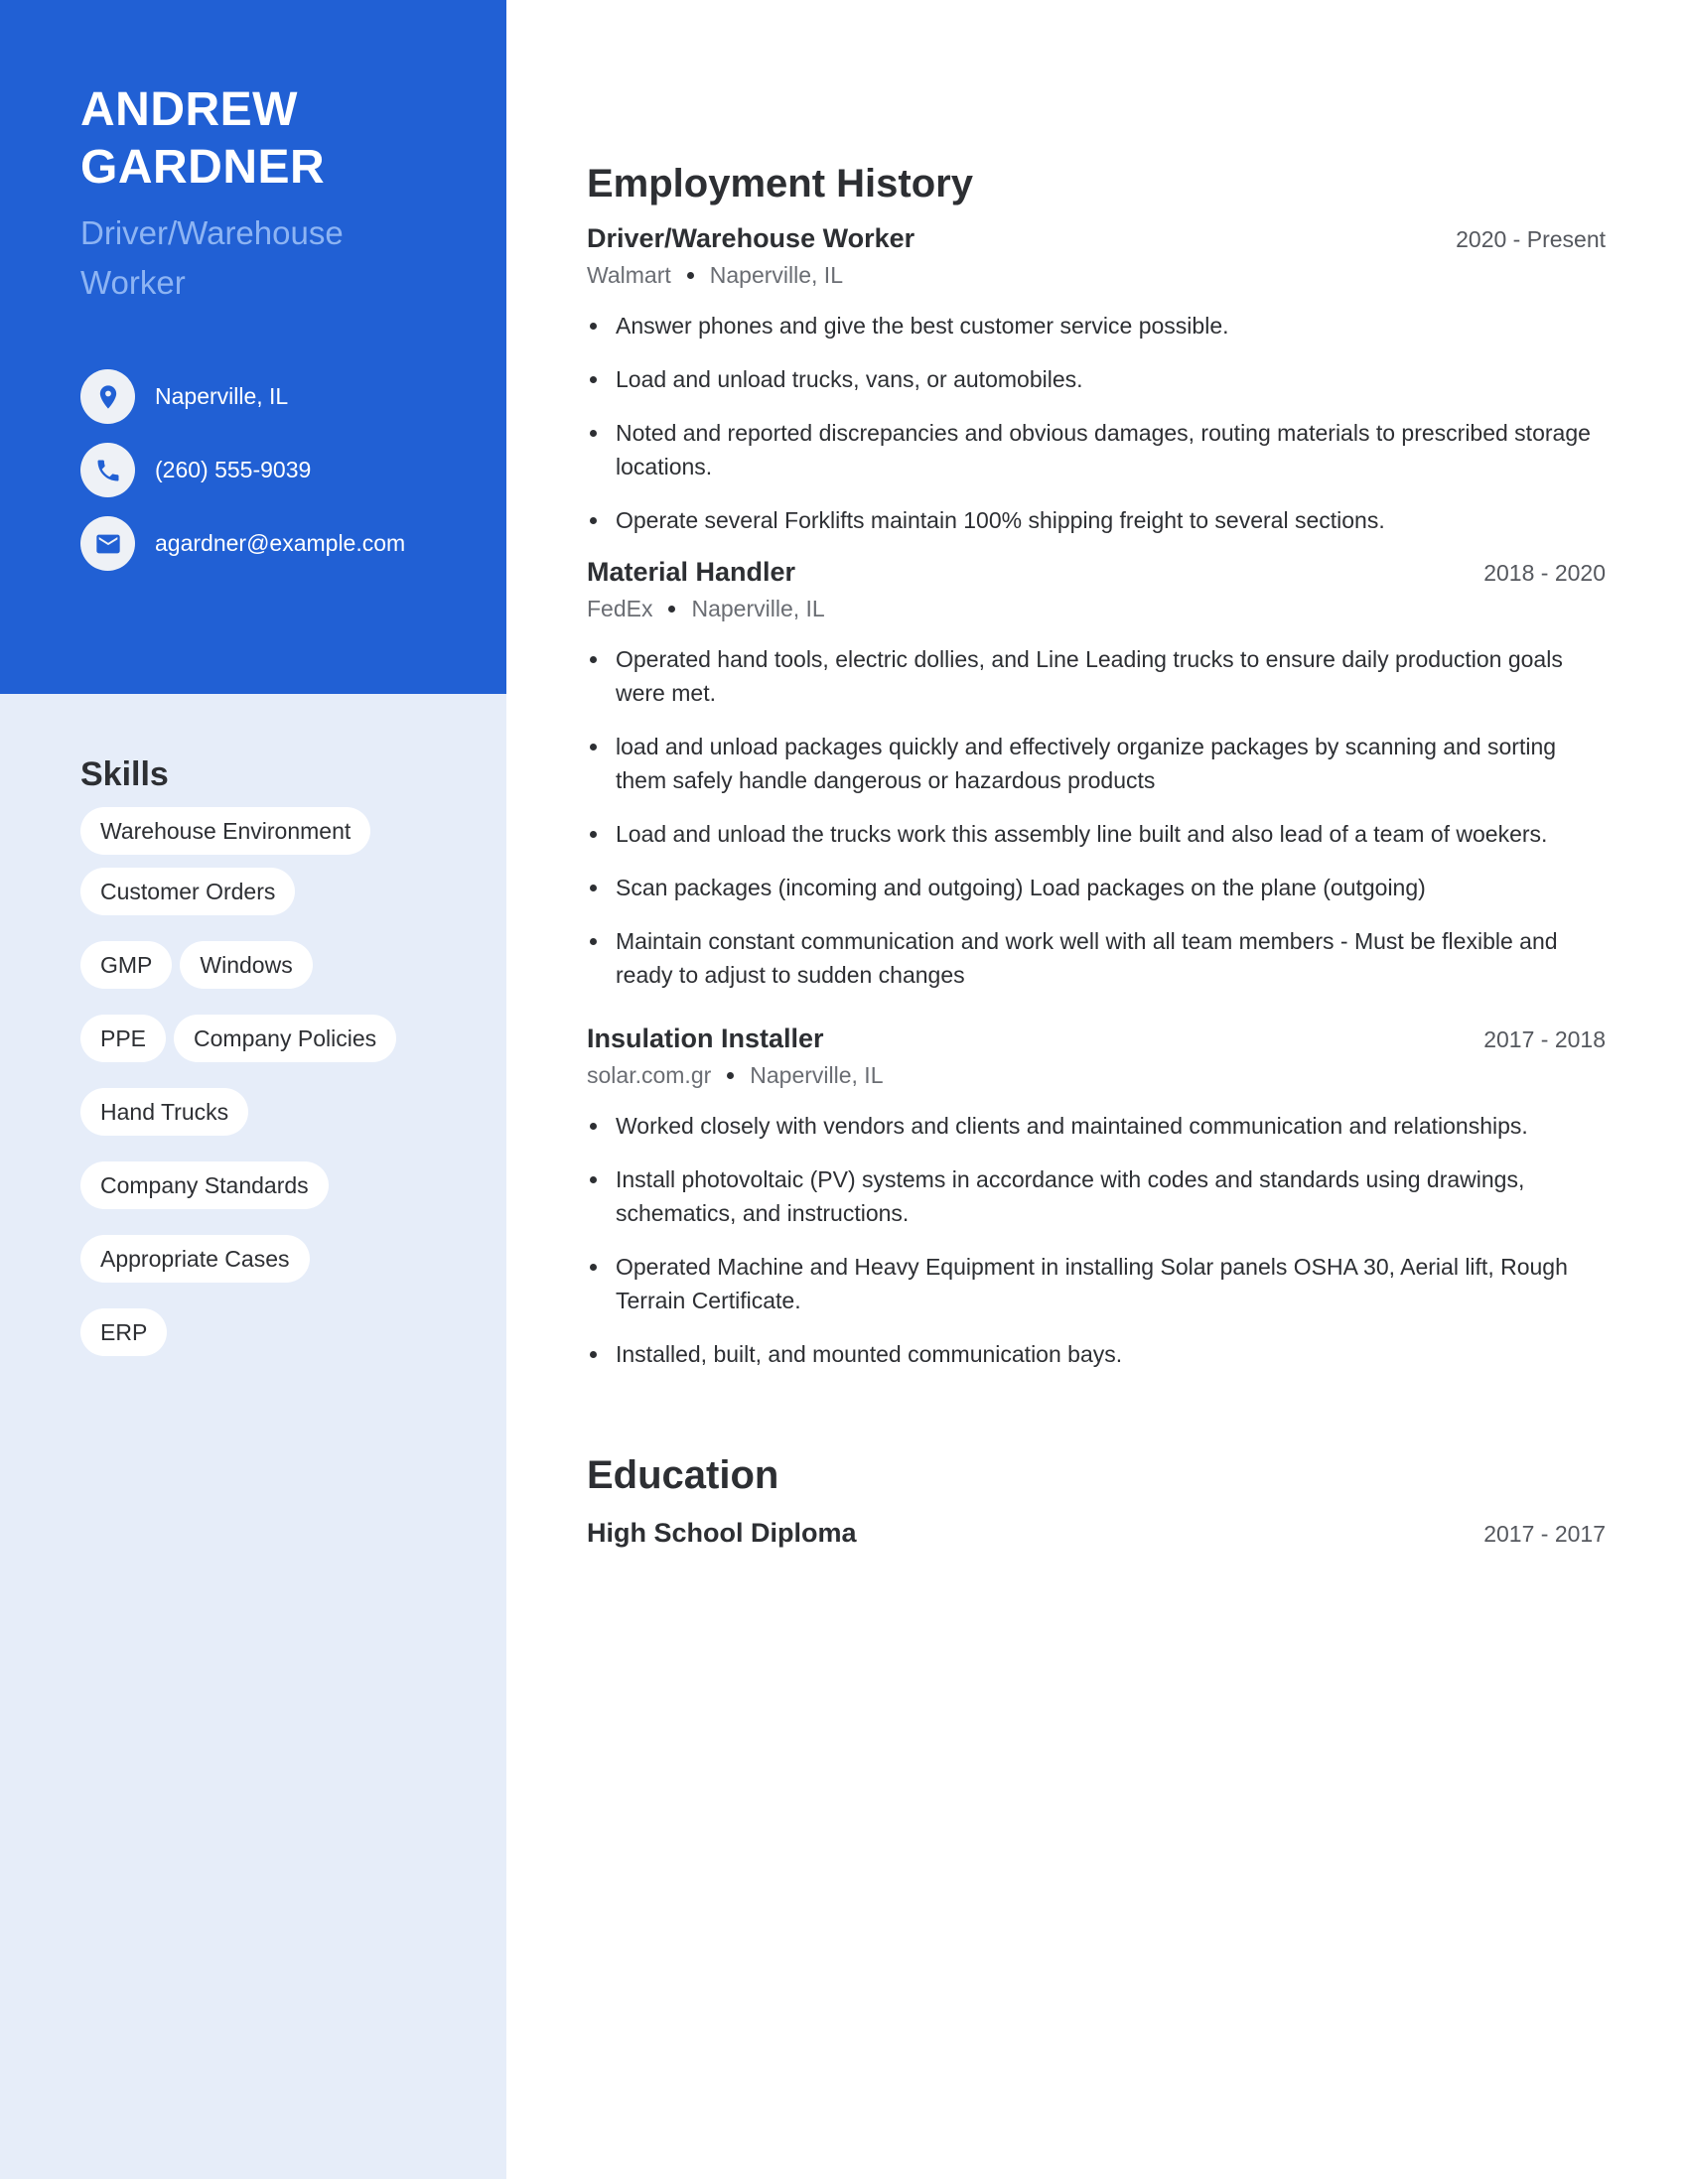 The height and width of the screenshot is (2184, 1688). What do you see at coordinates (107, 543) in the screenshot?
I see `mail-icon` at bounding box center [107, 543].